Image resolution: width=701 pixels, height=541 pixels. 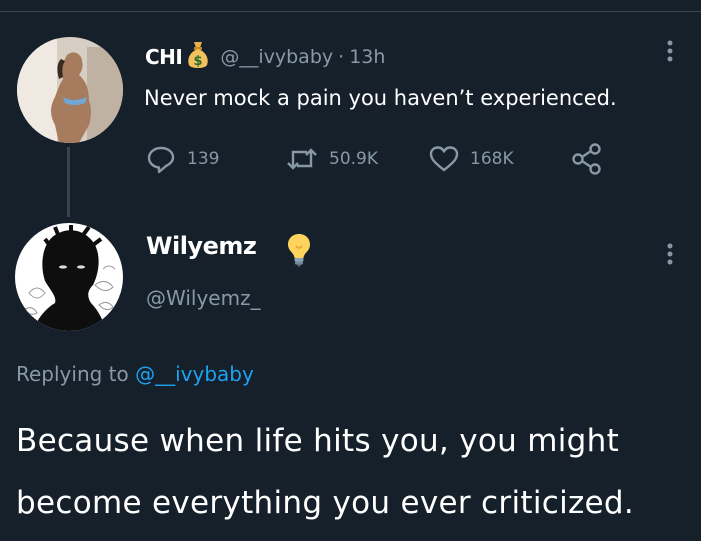 I want to click on original-handle: @__ivybaby, so click(x=276, y=57).